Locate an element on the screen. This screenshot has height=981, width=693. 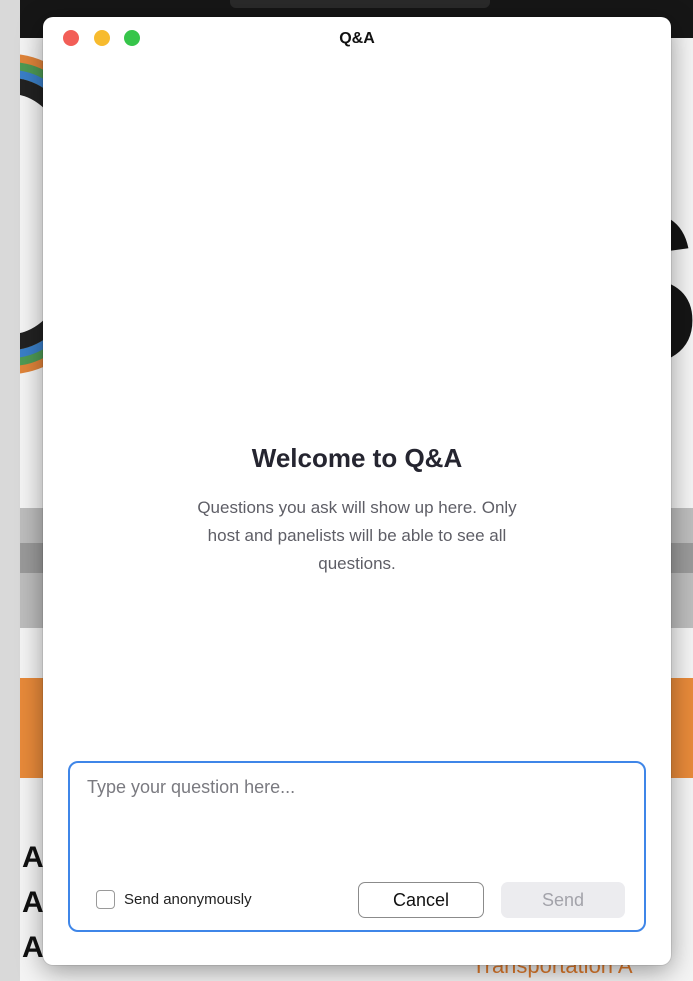
send-anonymously-label: Send anonymously is located at coordinates (188, 899).